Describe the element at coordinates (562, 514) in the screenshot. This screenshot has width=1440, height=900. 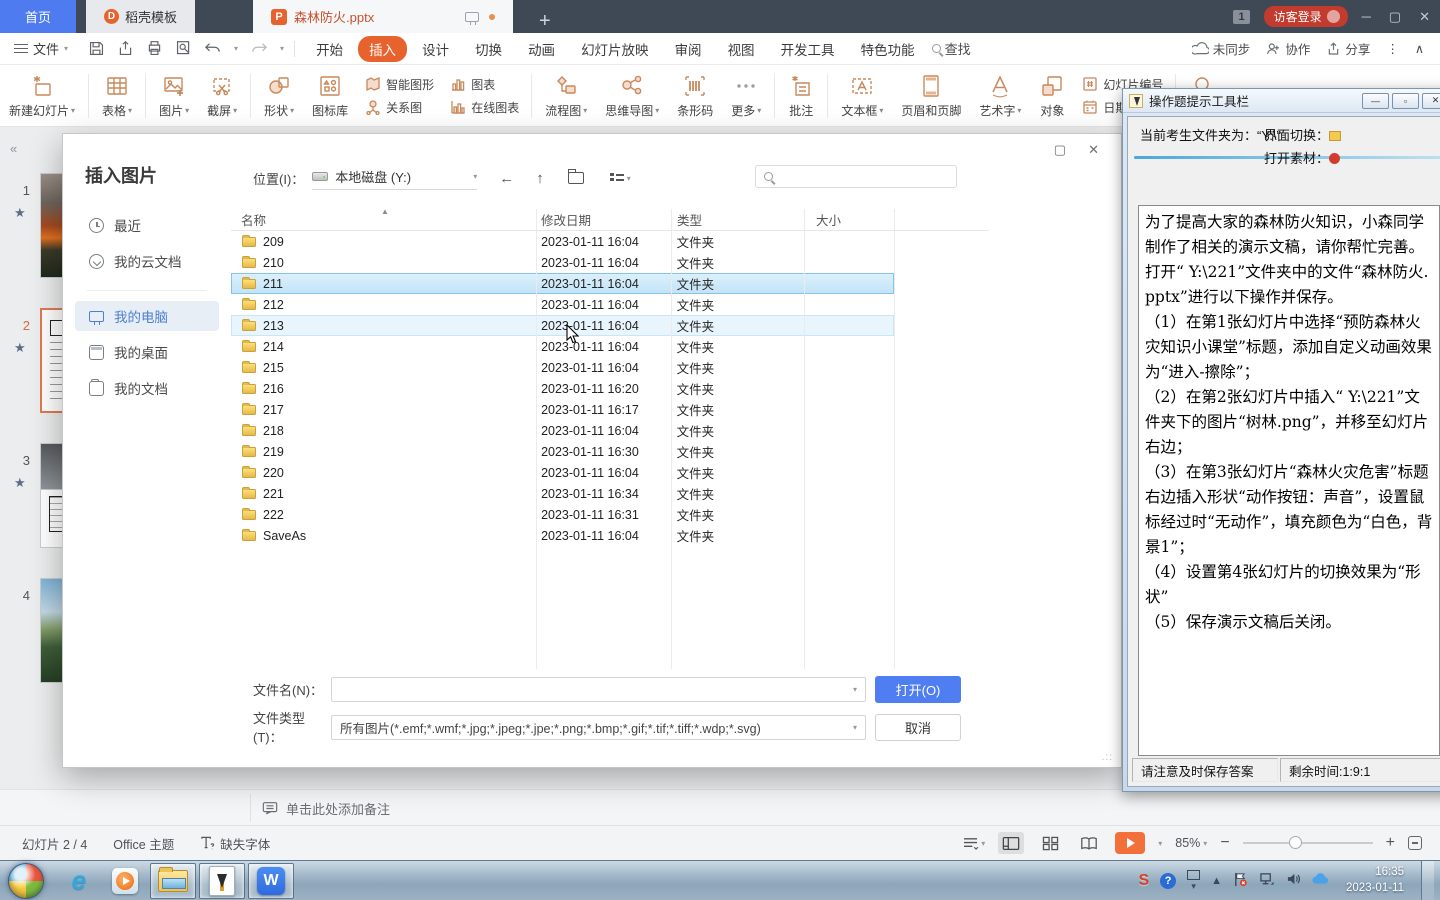
I see `table-row: 222 2023-01-11 16:31 文件夹` at that location.